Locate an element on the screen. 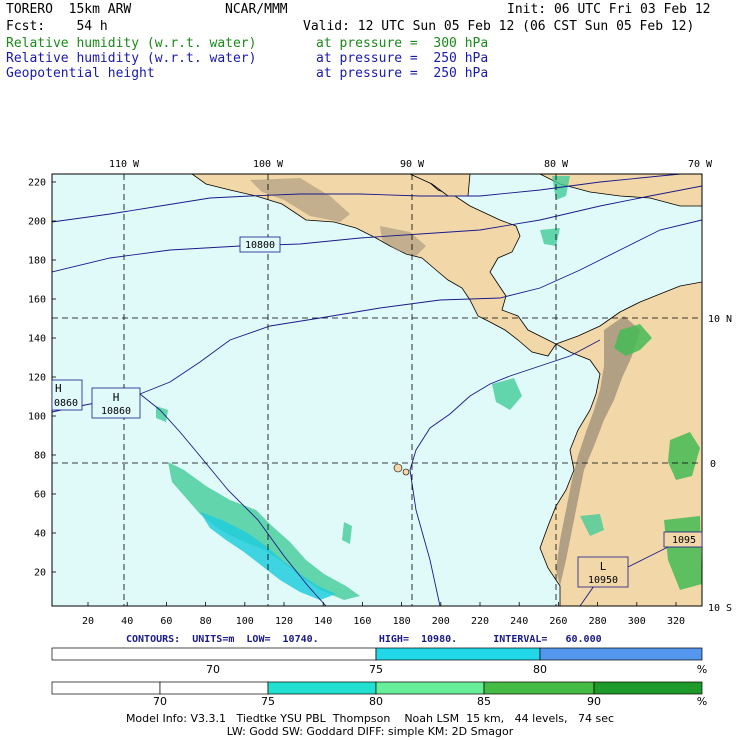 The width and height of the screenshot is (740, 740). x-tick-label: 260 is located at coordinates (558, 621).